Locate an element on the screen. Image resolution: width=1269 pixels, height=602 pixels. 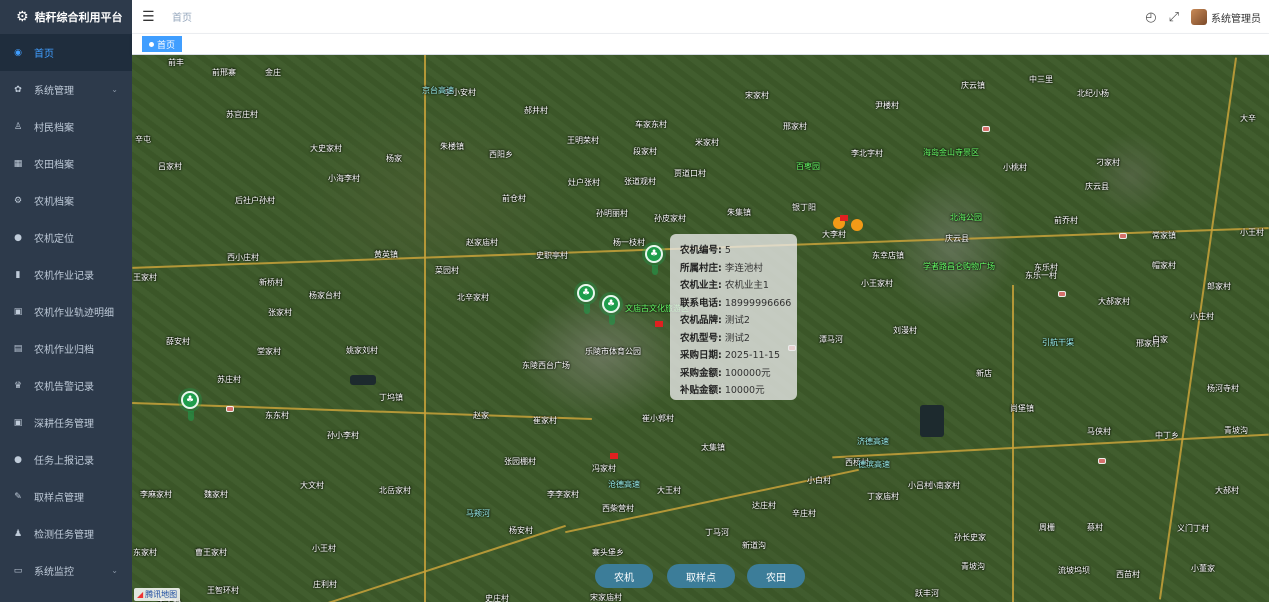
sidebar-item-label: 农机定位 is located at coordinates (54, 239).